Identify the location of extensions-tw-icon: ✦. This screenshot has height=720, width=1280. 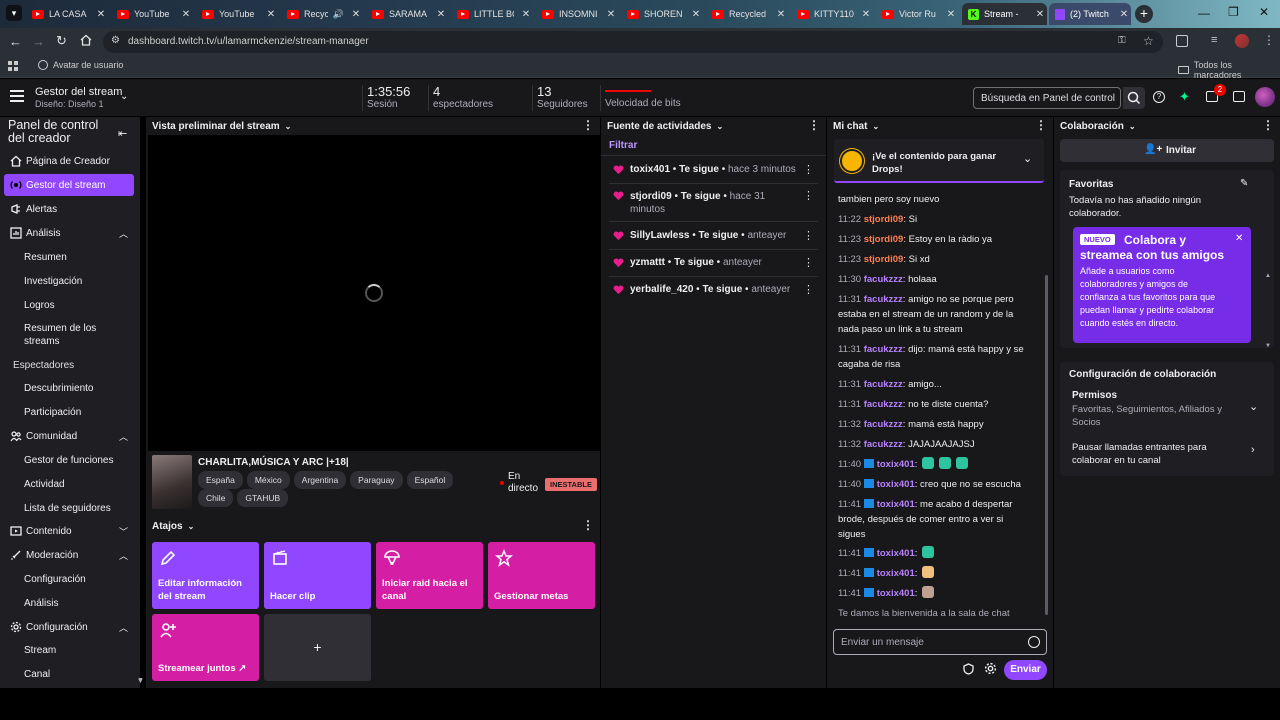
(1184, 97).